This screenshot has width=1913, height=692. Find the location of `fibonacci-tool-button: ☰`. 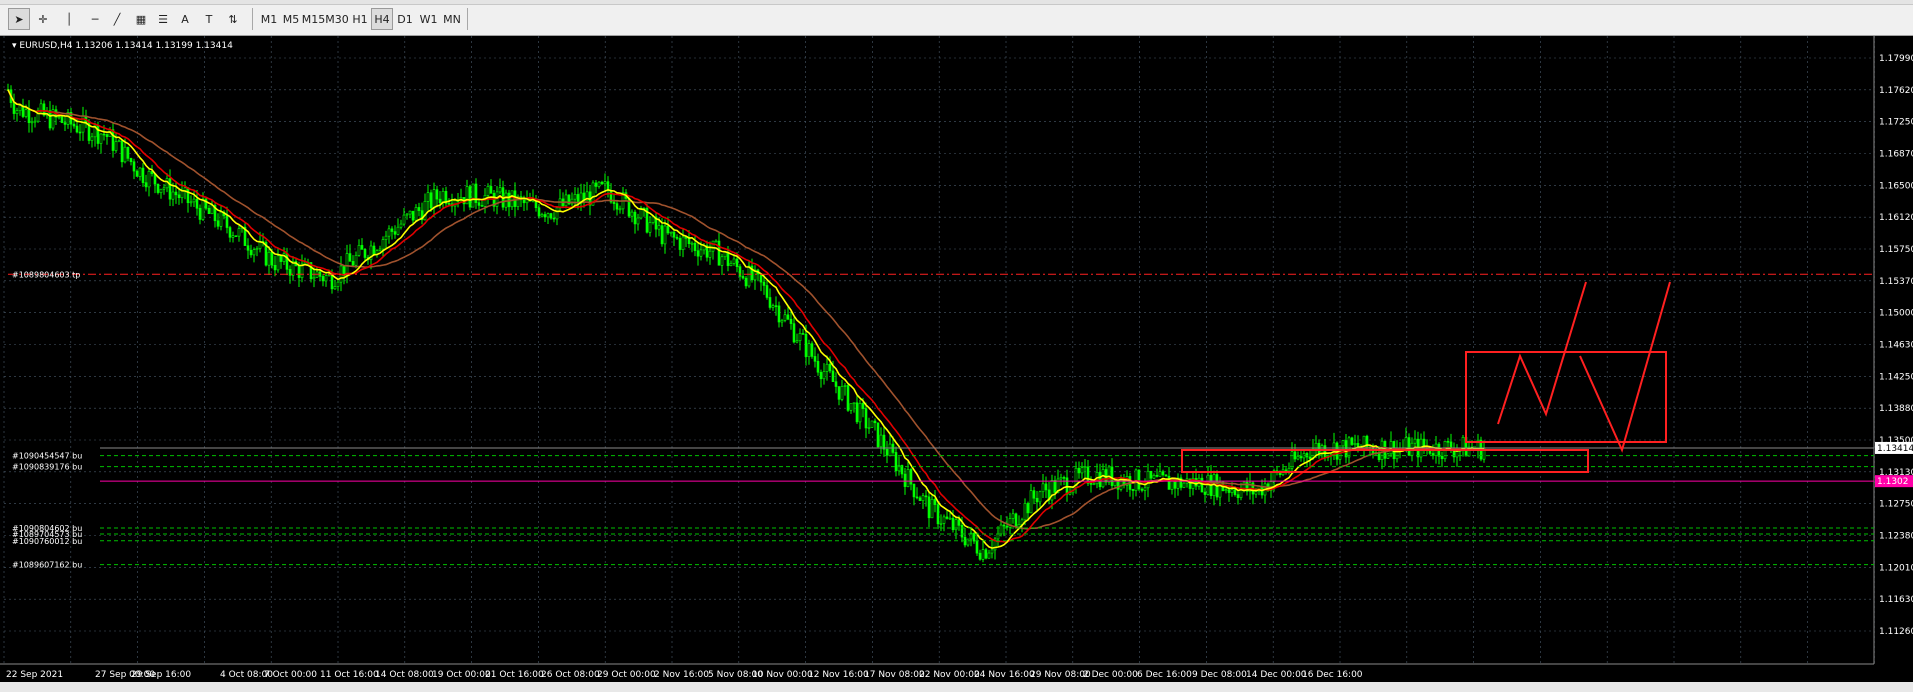

fibonacci-tool-button: ☰ is located at coordinates (163, 19).